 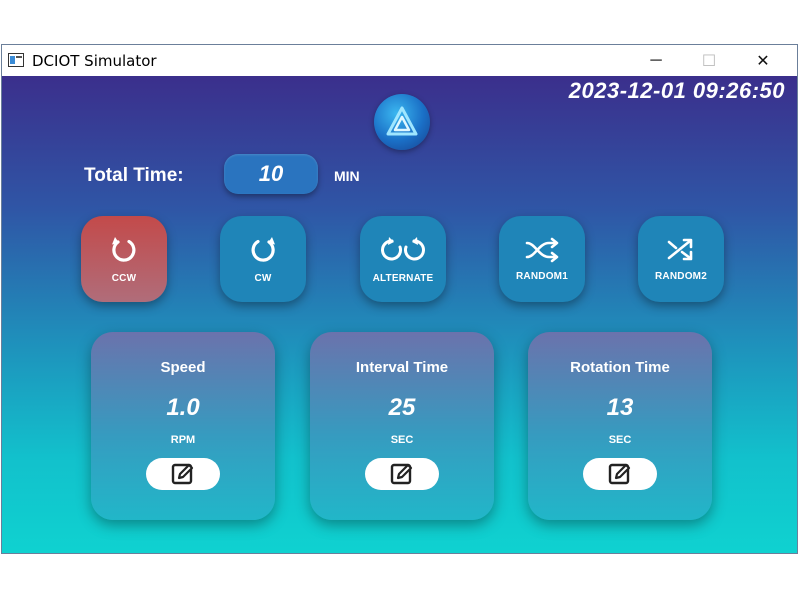 I want to click on mode-label: RANDOM2, so click(x=681, y=276).